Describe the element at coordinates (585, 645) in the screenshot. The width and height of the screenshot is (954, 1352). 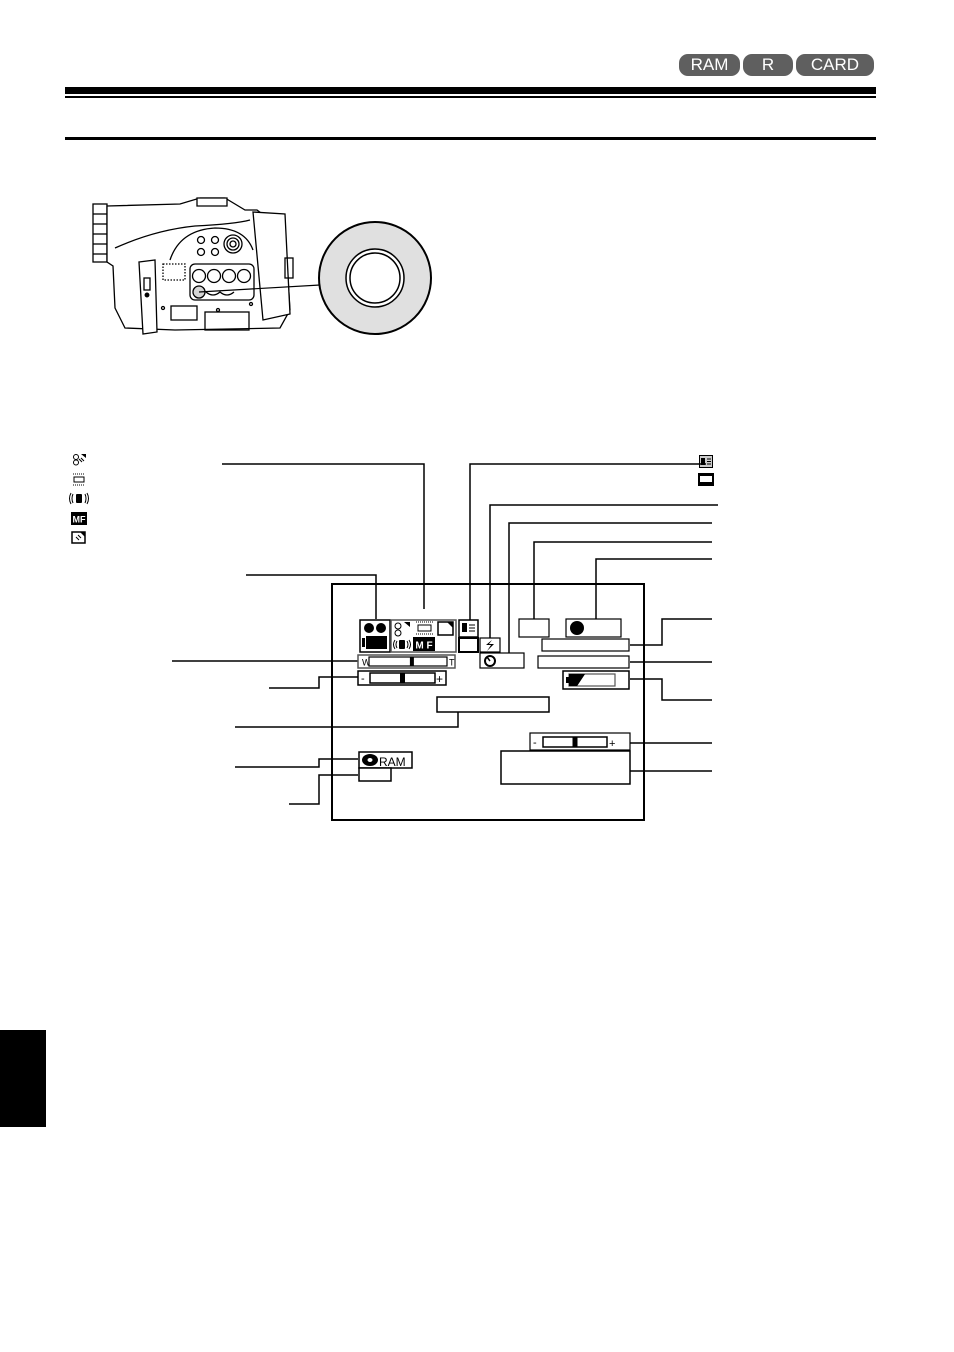
I see `remaining-time-box` at that location.